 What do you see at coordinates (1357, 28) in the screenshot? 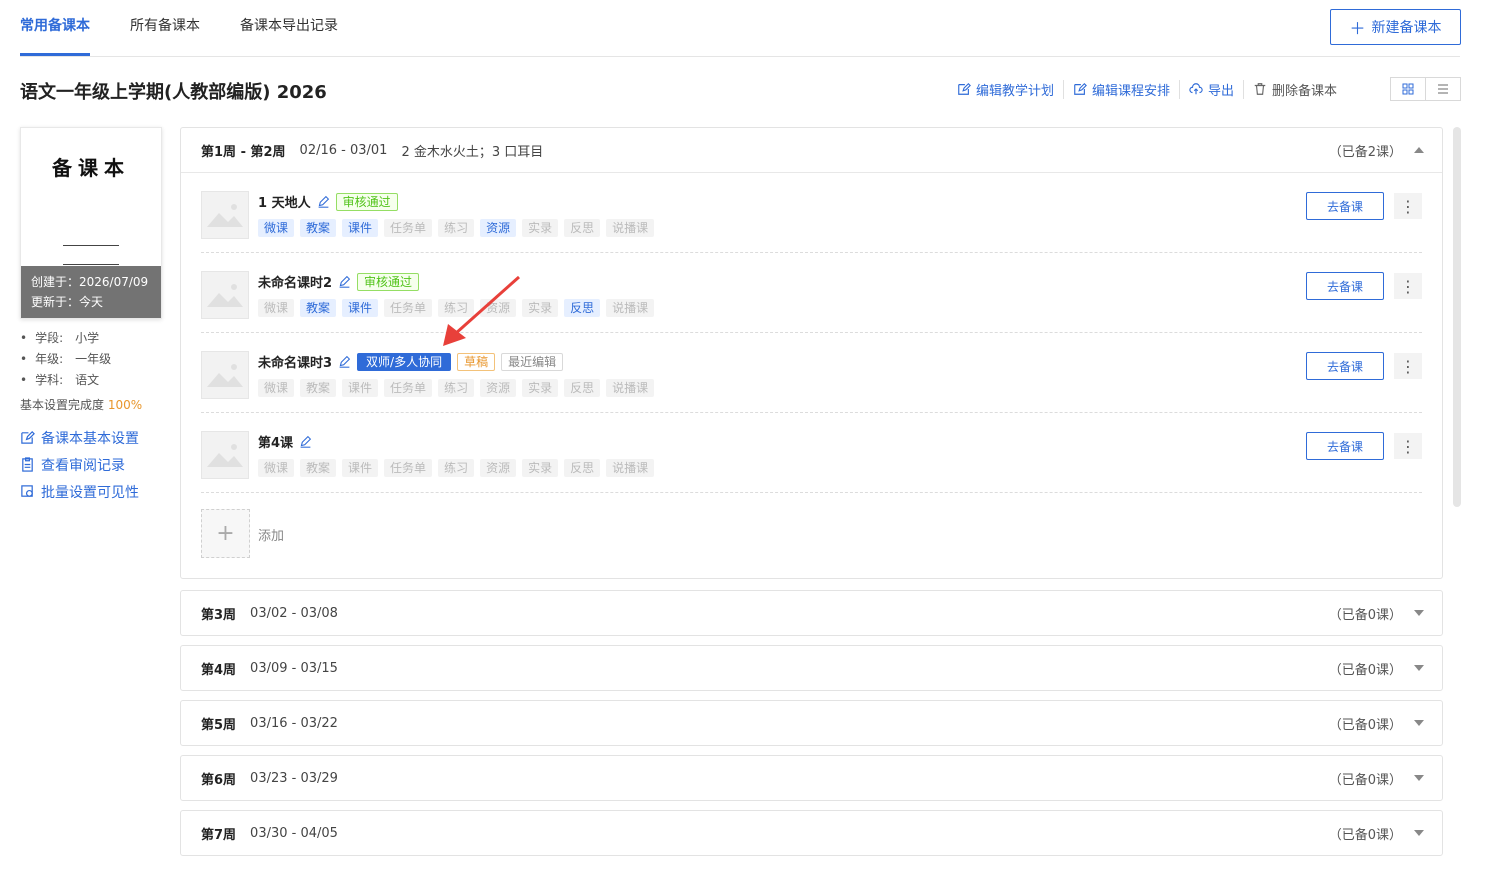
I see `plus-icon: ＋` at bounding box center [1357, 28].